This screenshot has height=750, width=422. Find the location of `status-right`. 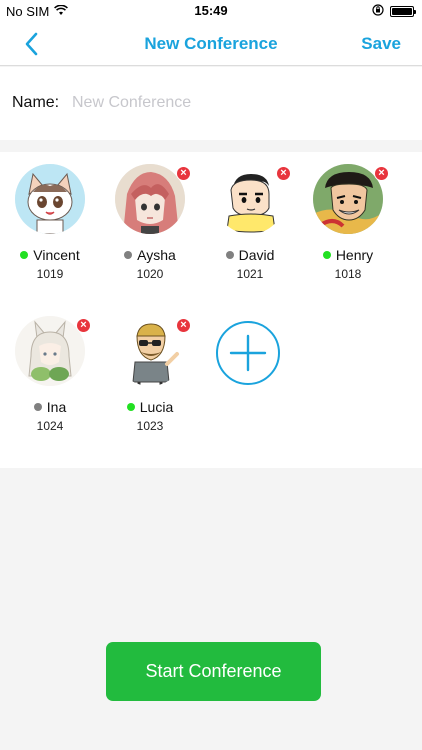

status-right is located at coordinates (394, 11).